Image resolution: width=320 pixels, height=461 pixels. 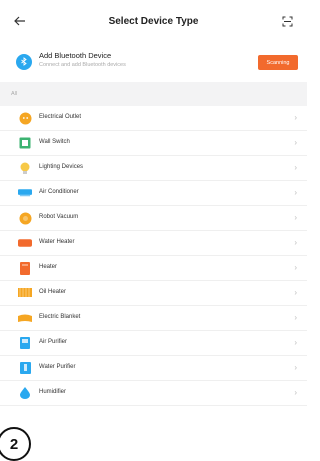 I want to click on section-label: All, so click(x=14, y=94).